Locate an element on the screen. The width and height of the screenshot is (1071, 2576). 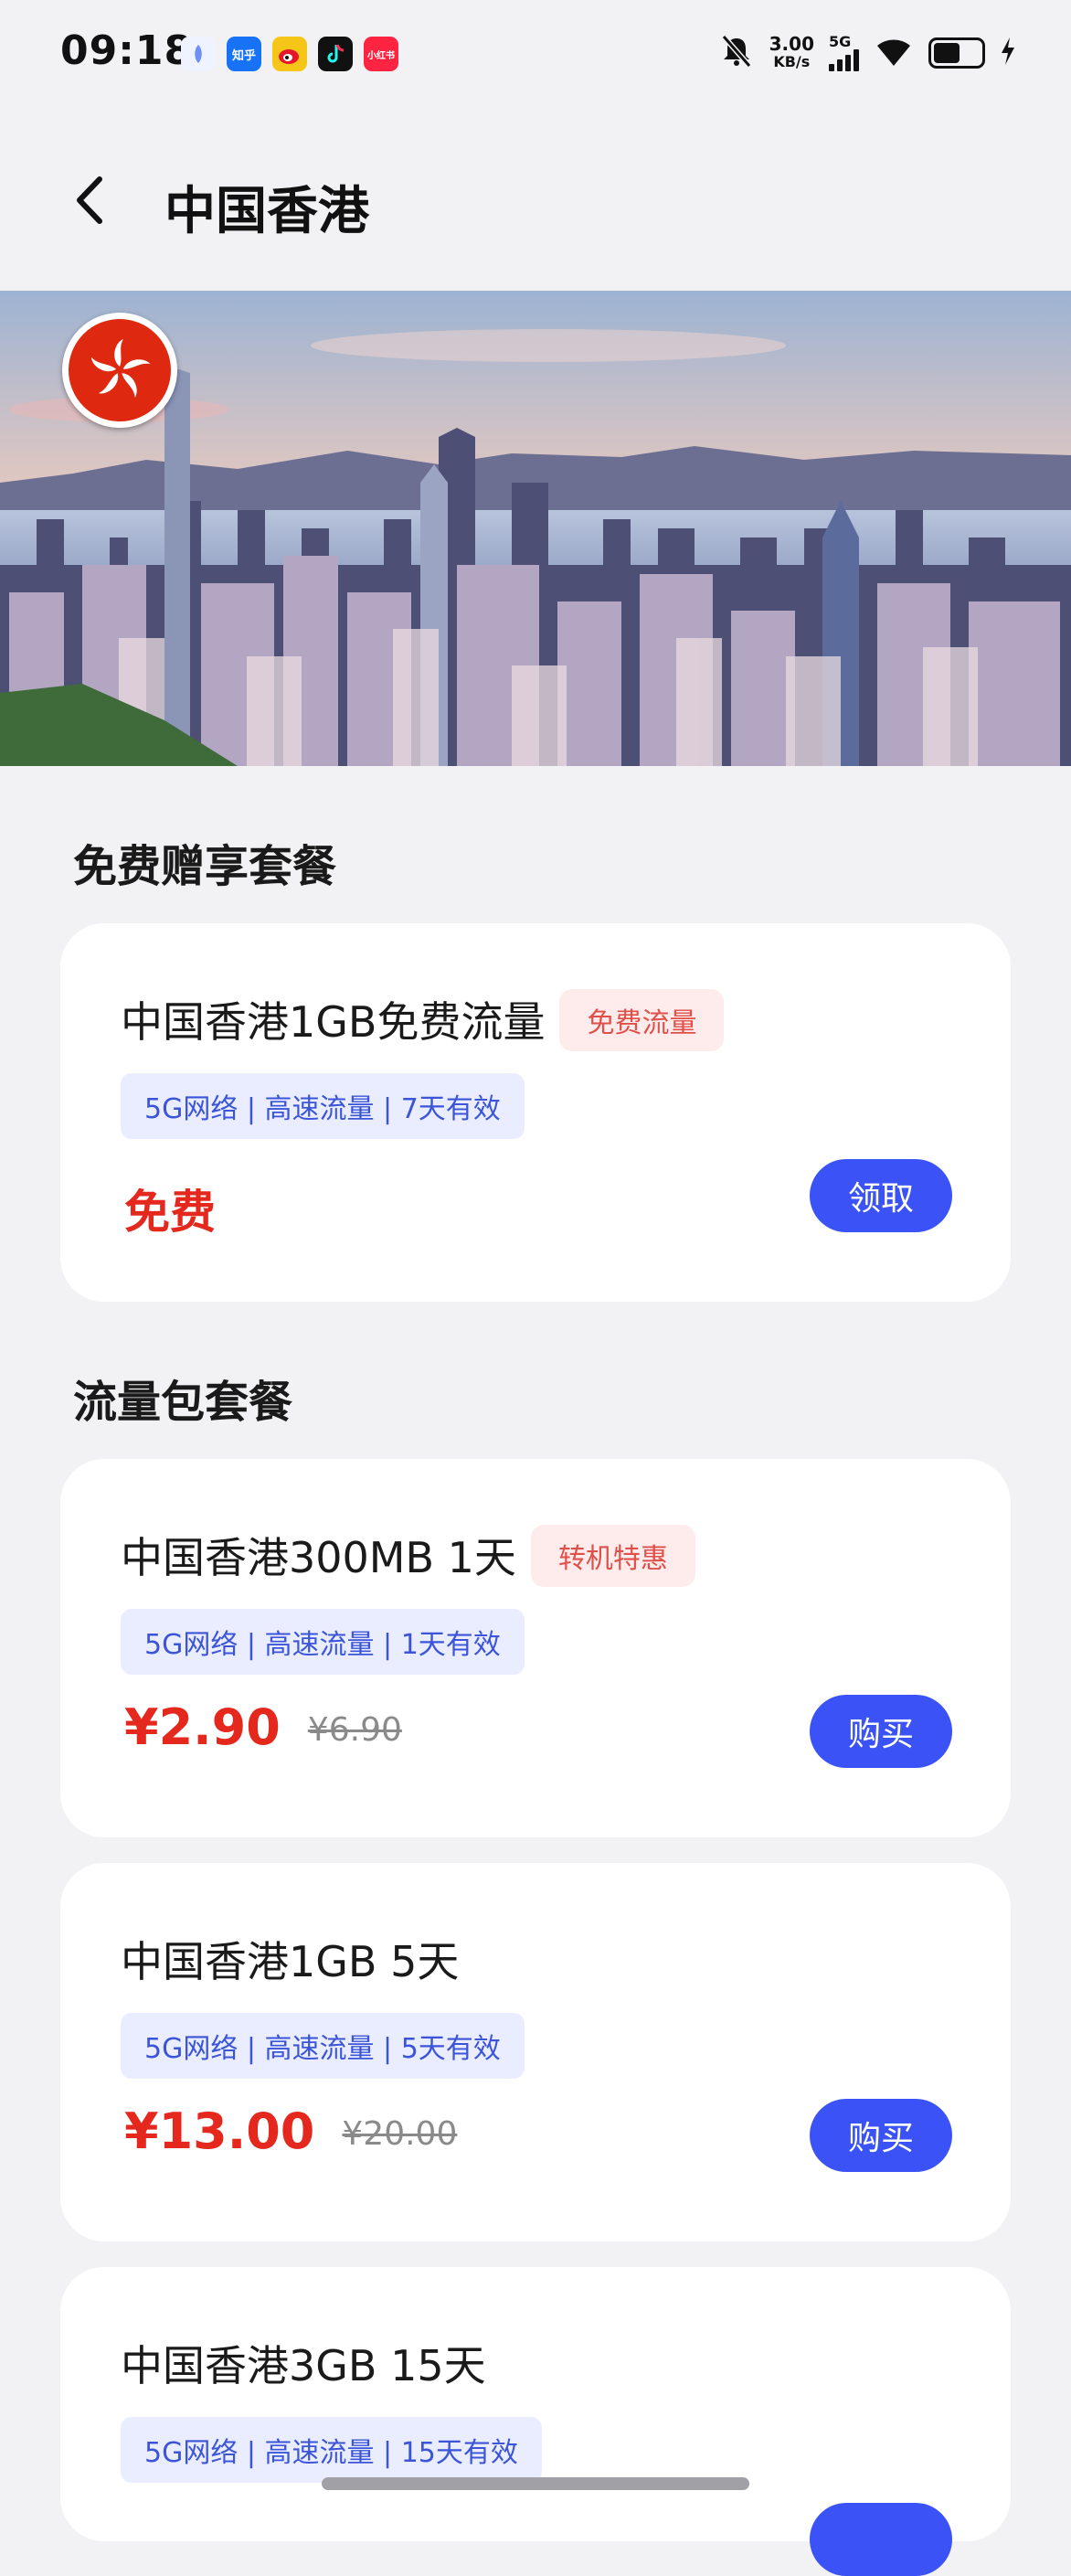
douyin-app-icon is located at coordinates (336, 54).